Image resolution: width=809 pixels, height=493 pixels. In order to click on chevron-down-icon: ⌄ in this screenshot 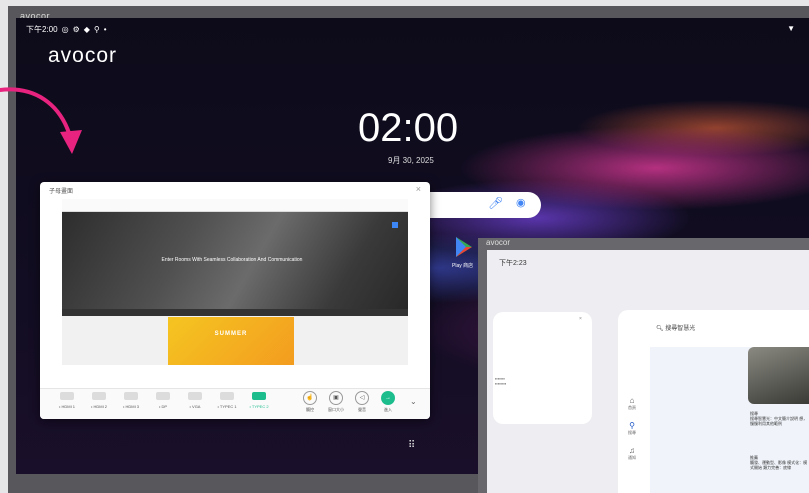, I will do `click(413, 401)`.